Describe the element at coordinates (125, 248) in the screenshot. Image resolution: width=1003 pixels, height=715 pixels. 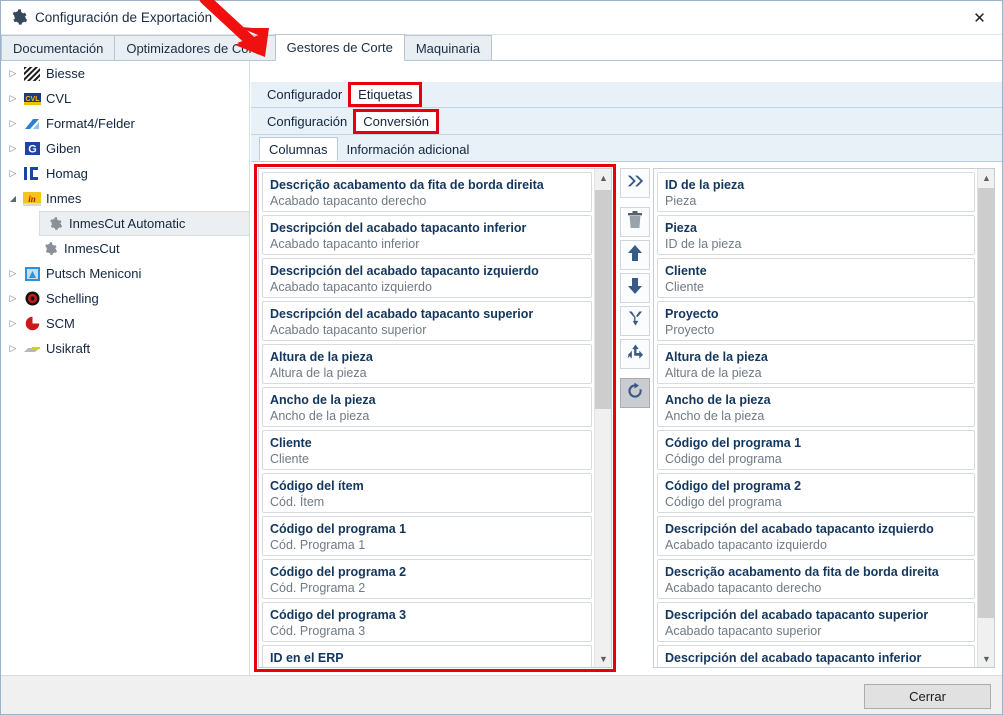
I see `sidebar-item-inmescut: InmesCut` at that location.